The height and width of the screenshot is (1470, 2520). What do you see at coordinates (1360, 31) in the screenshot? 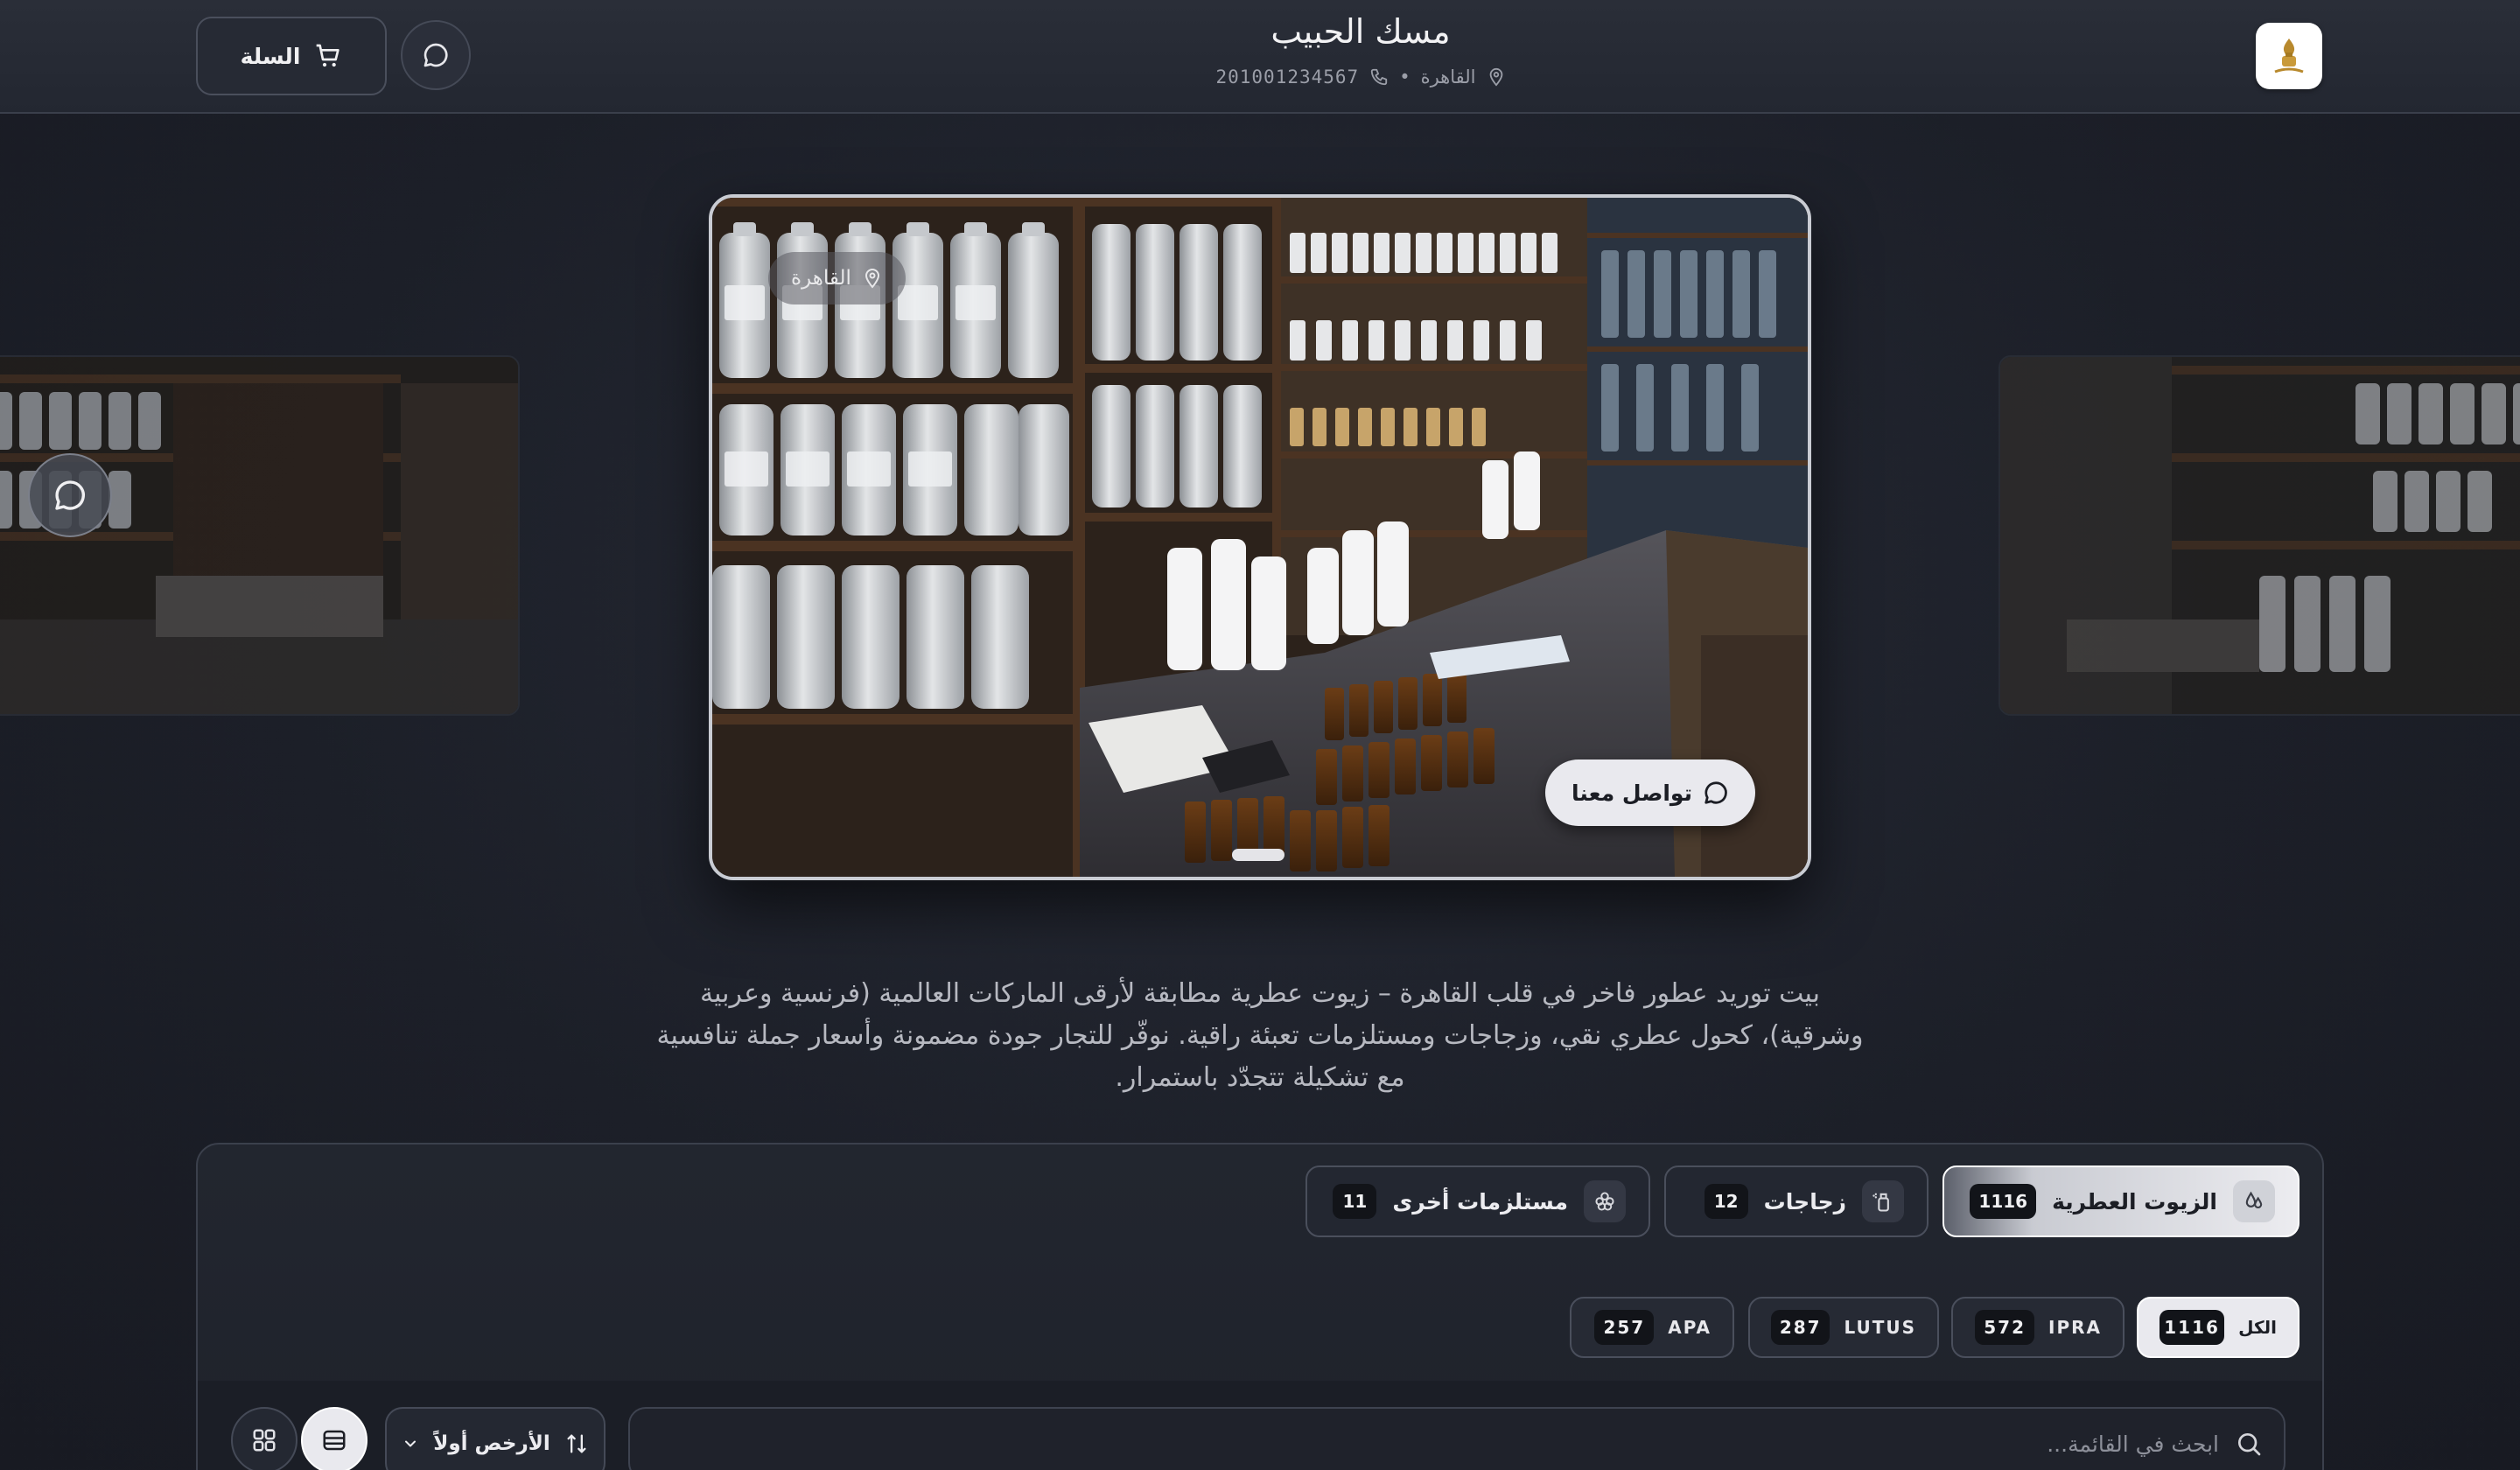
I see `brand-name: مسك الحبيب` at bounding box center [1360, 31].